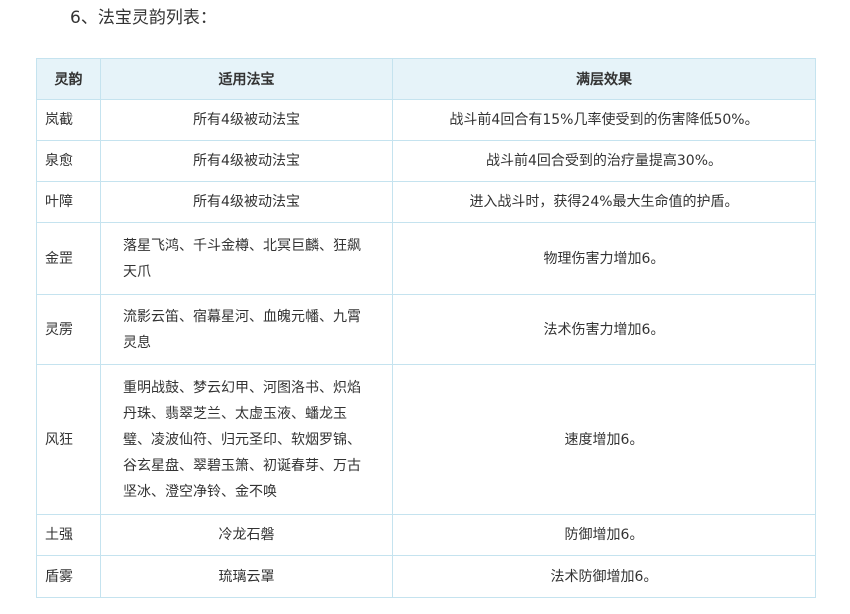 The width and height of the screenshot is (850, 614). Describe the element at coordinates (68, 120) in the screenshot. I see `aura-name: 岚截` at that location.